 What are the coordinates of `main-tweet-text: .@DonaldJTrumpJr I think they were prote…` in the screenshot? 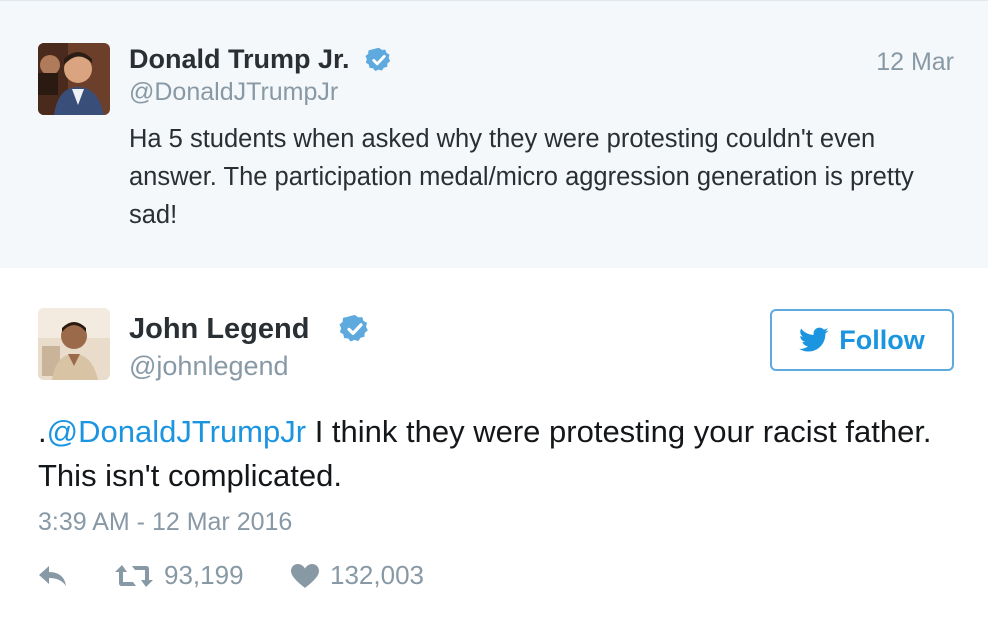 It's located at (488, 454).